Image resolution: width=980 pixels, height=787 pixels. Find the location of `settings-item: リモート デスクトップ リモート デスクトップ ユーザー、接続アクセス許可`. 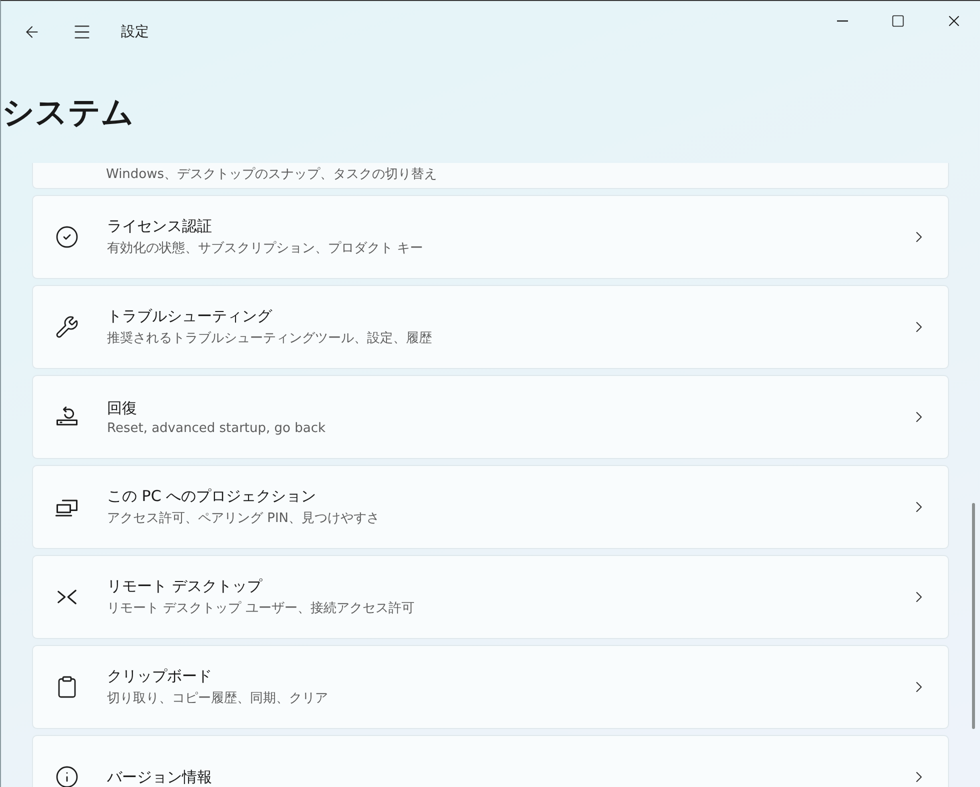

settings-item: リモート デスクトップ リモート デスクトップ ユーザー、接続アクセス許可 is located at coordinates (490, 597).